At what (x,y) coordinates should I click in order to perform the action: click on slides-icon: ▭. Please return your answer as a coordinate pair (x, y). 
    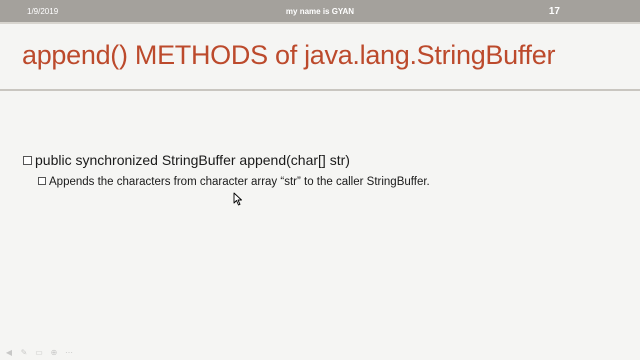
    Looking at the image, I should click on (39, 352).